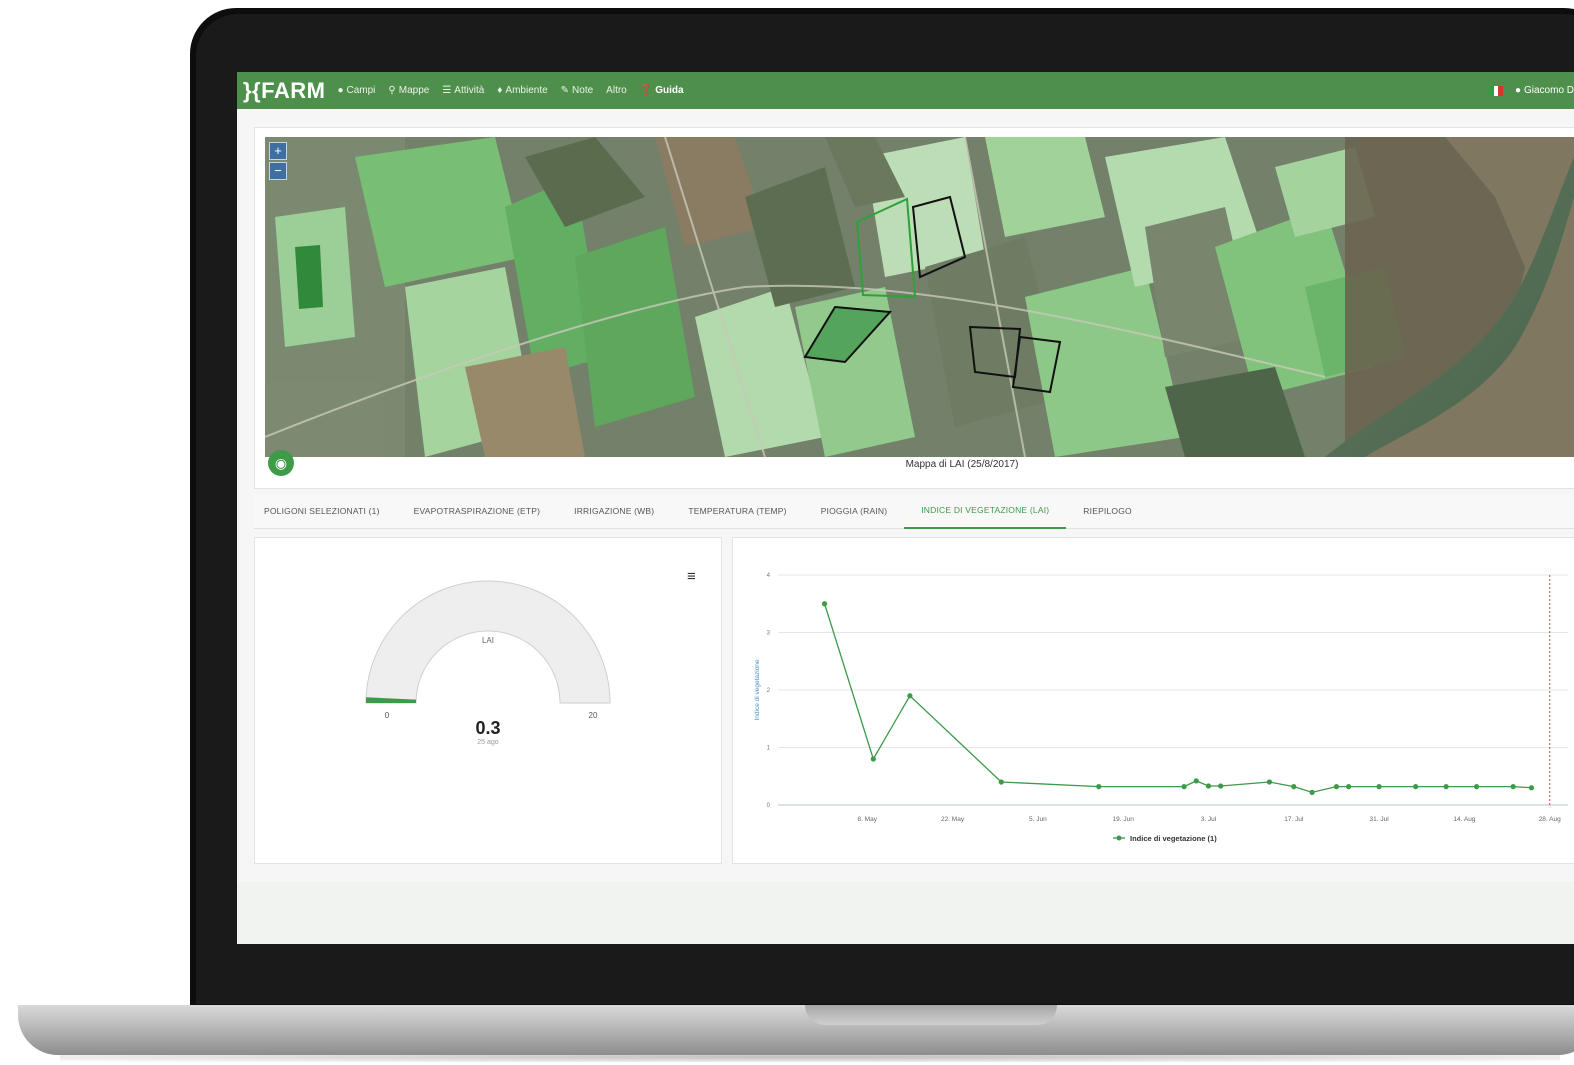  What do you see at coordinates (1107, 511) in the screenshot?
I see `tab-riepilogo: RIEPILOGO` at bounding box center [1107, 511].